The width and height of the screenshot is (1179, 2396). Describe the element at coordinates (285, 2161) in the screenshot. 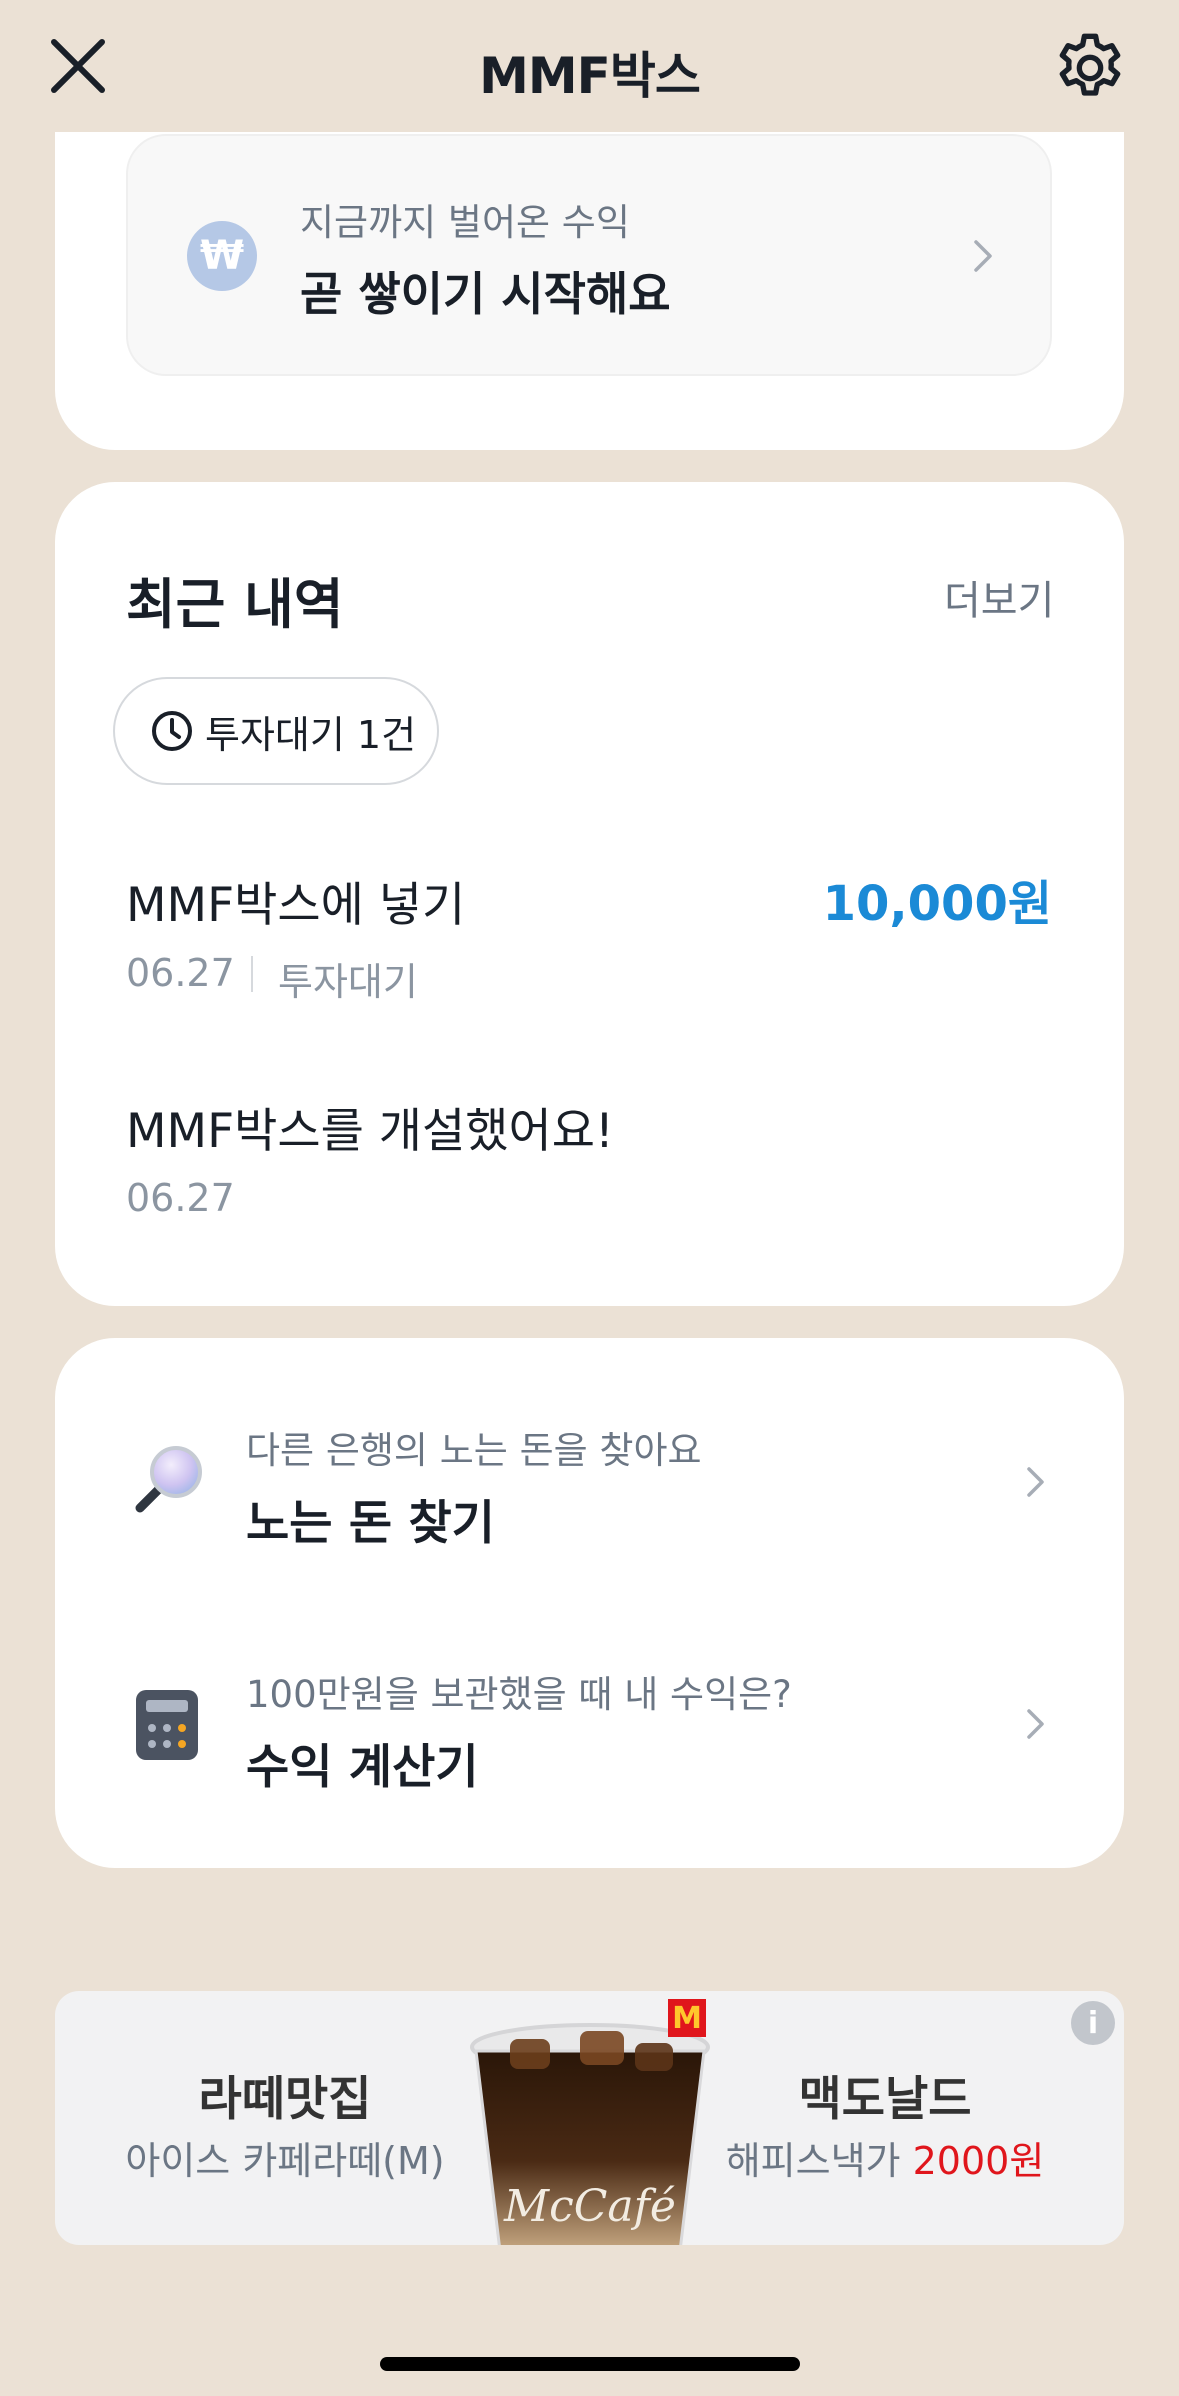

I see `ad-left-subtitle: 아이스 카페라떼(M)` at that location.